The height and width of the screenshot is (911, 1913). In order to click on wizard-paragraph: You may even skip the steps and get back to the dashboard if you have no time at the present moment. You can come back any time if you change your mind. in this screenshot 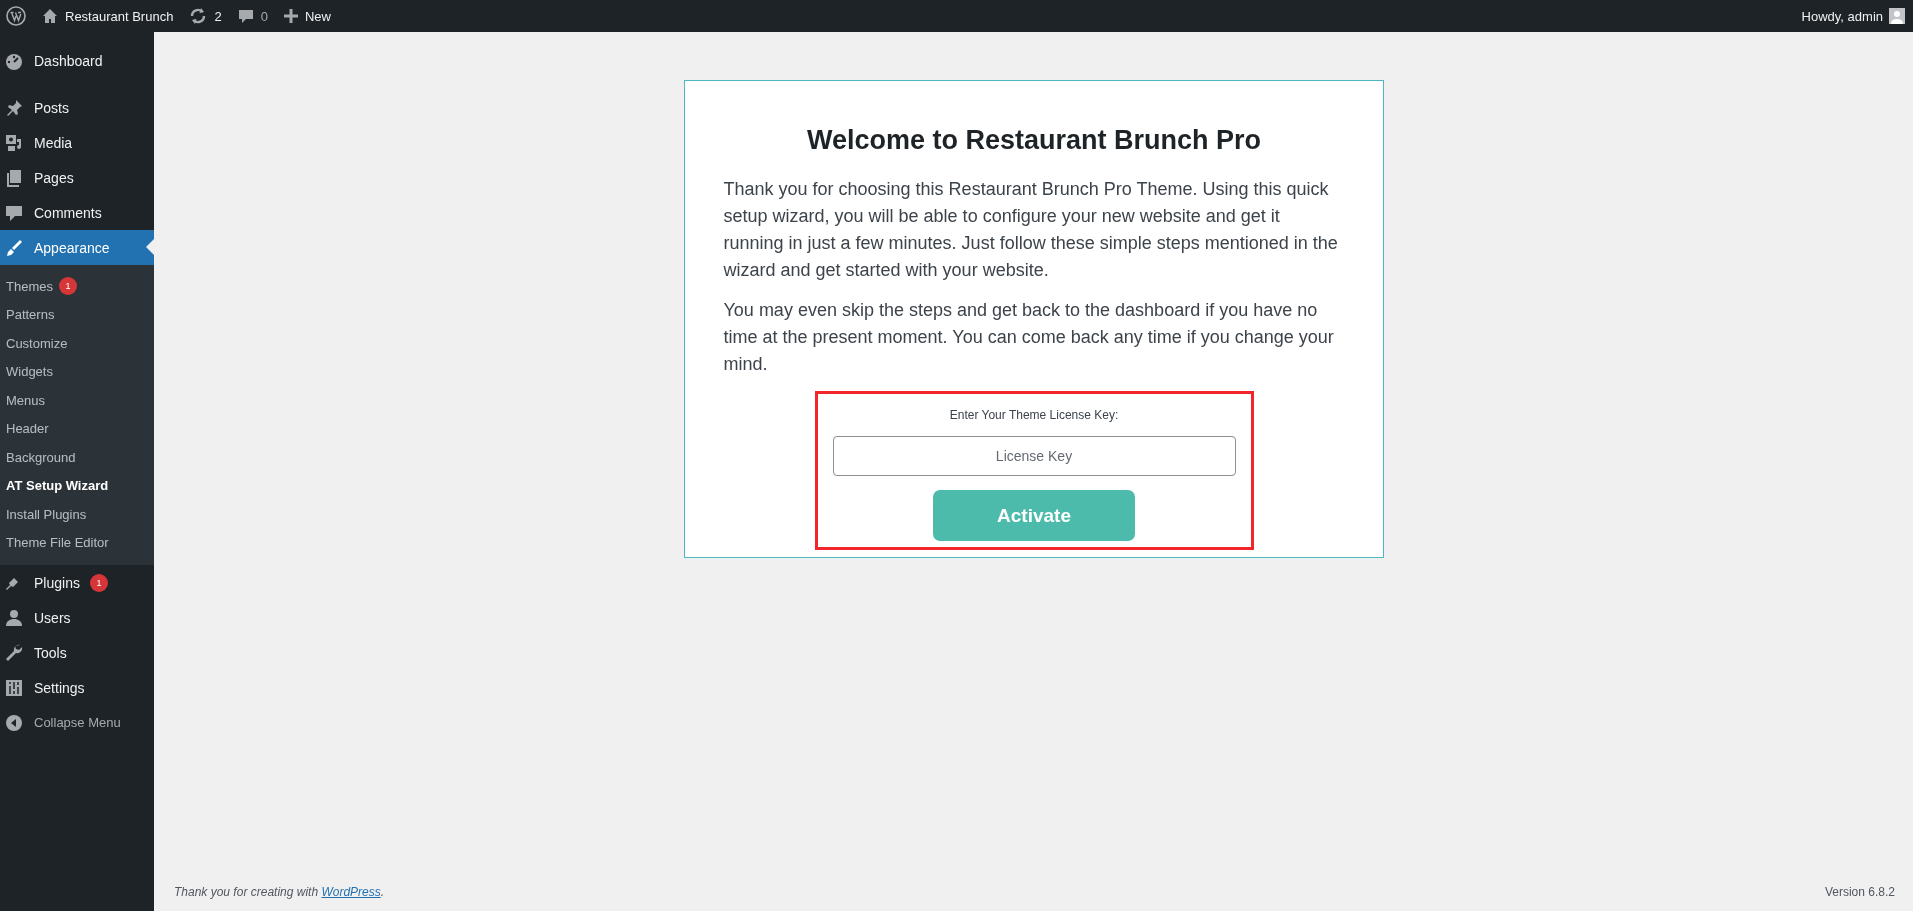, I will do `click(1029, 337)`.